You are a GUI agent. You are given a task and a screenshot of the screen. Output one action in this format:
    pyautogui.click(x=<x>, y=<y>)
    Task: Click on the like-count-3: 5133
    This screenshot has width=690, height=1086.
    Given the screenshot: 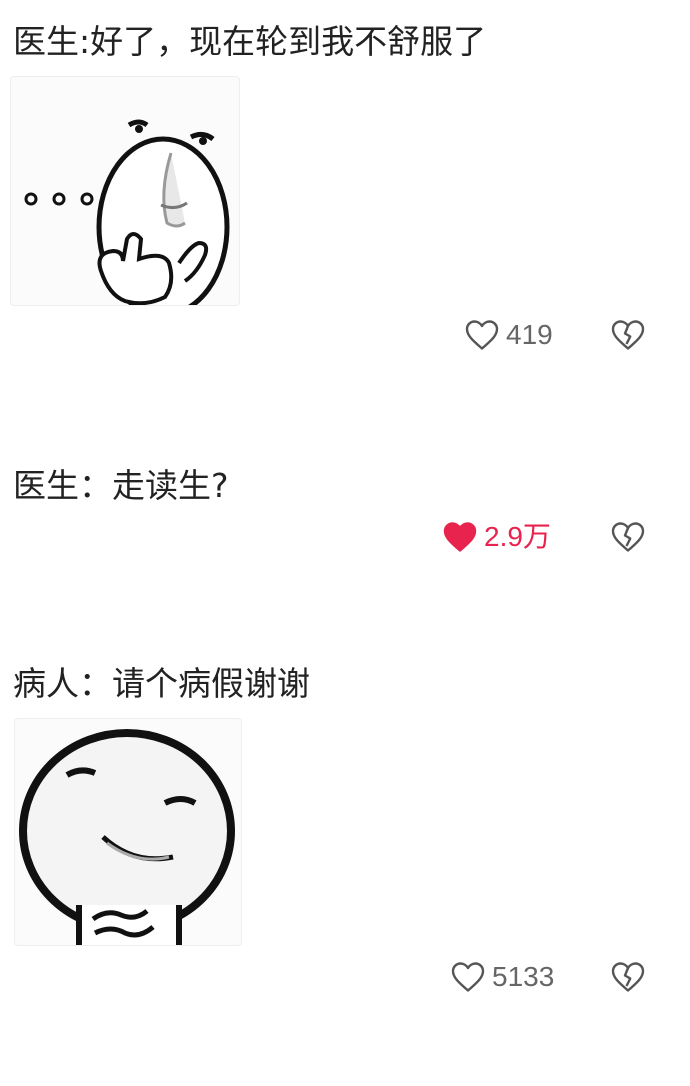 What is the action you would take?
    pyautogui.click(x=523, y=976)
    